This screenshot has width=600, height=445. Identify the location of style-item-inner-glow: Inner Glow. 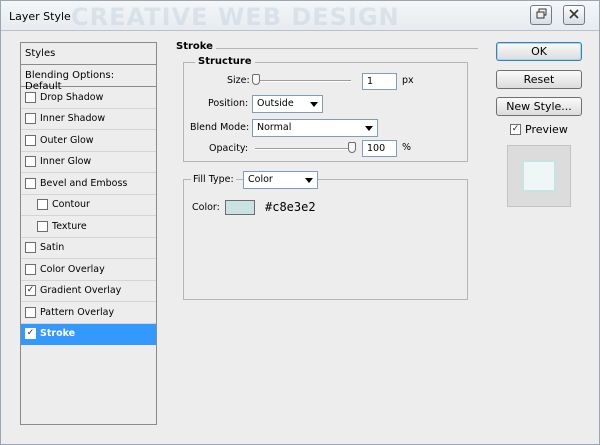
(88, 162).